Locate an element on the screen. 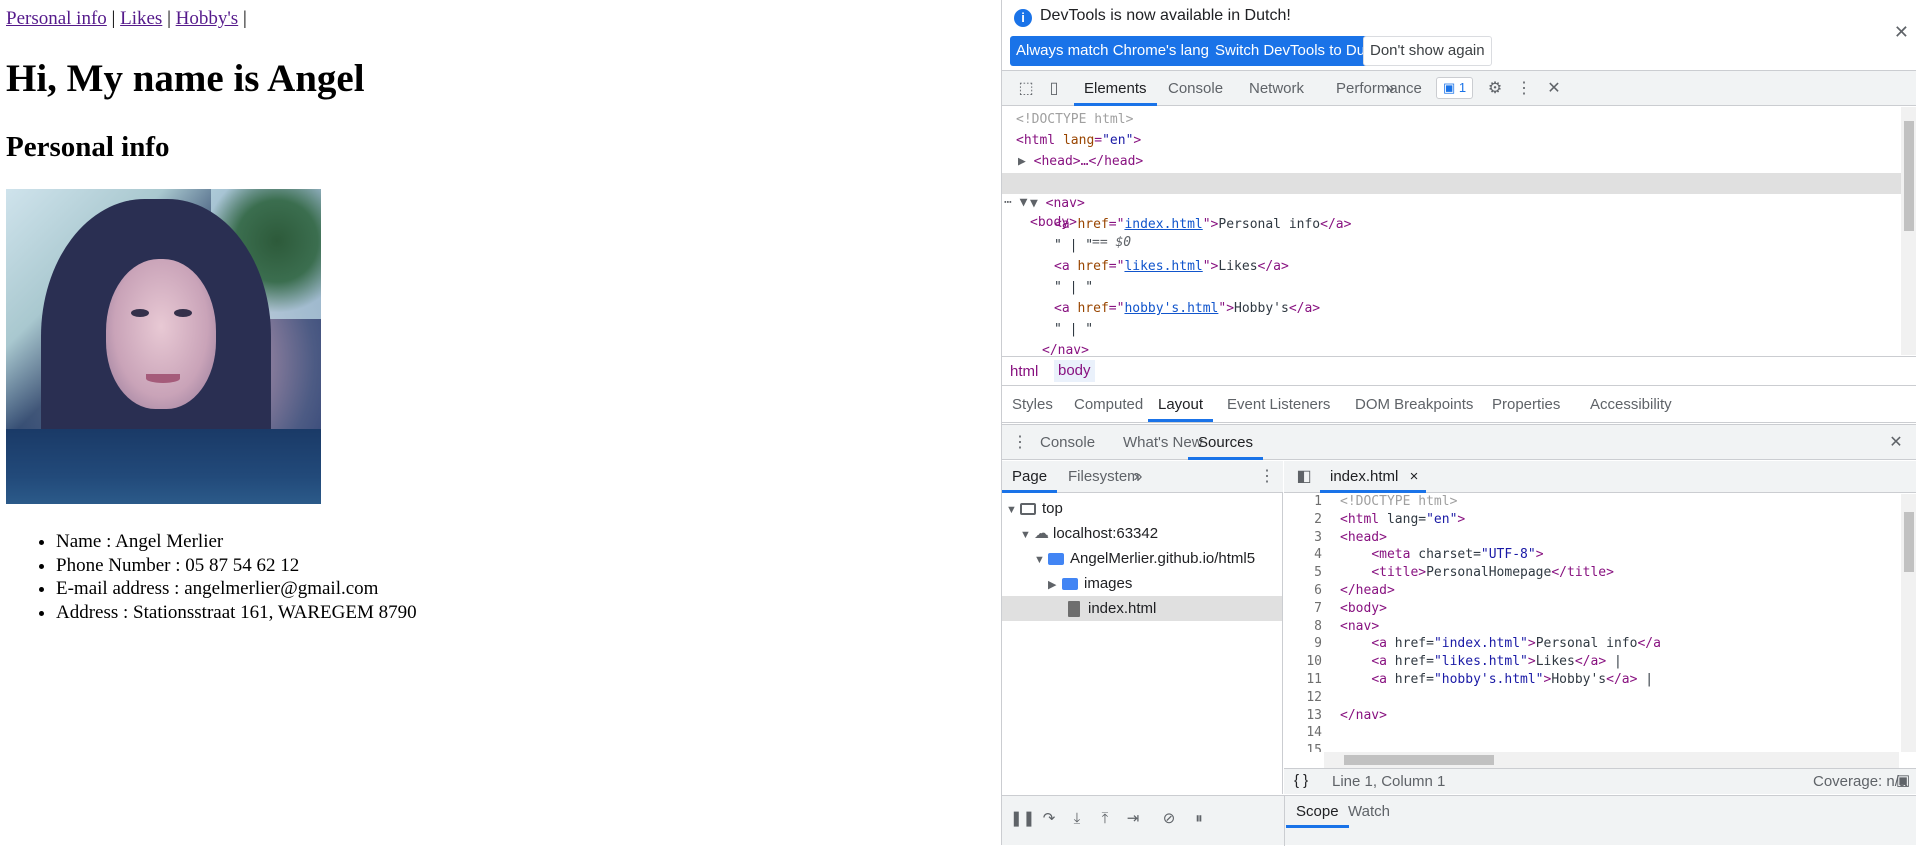 The width and height of the screenshot is (1916, 846). nav-link-personal-info: Personal info is located at coordinates (56, 18).